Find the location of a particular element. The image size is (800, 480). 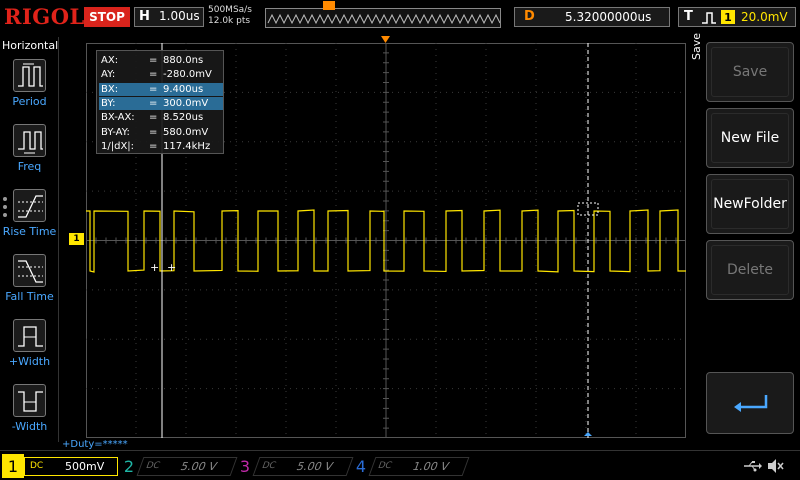

neg-width-label: -Width is located at coordinates (29, 426).